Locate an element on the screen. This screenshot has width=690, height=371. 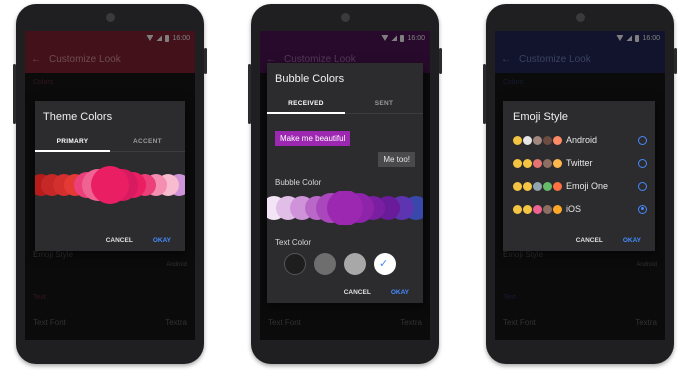
theme-colors-dialog: Theme Colors PRIMARY ACCENT CANCEL OKAY is located at coordinates (110, 176).